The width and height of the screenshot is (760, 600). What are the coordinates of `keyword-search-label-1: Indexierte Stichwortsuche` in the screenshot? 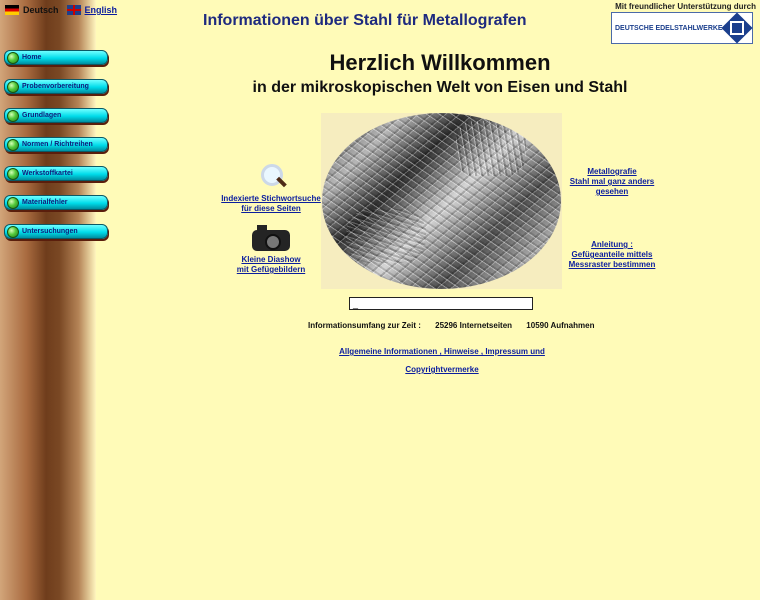 It's located at (271, 199).